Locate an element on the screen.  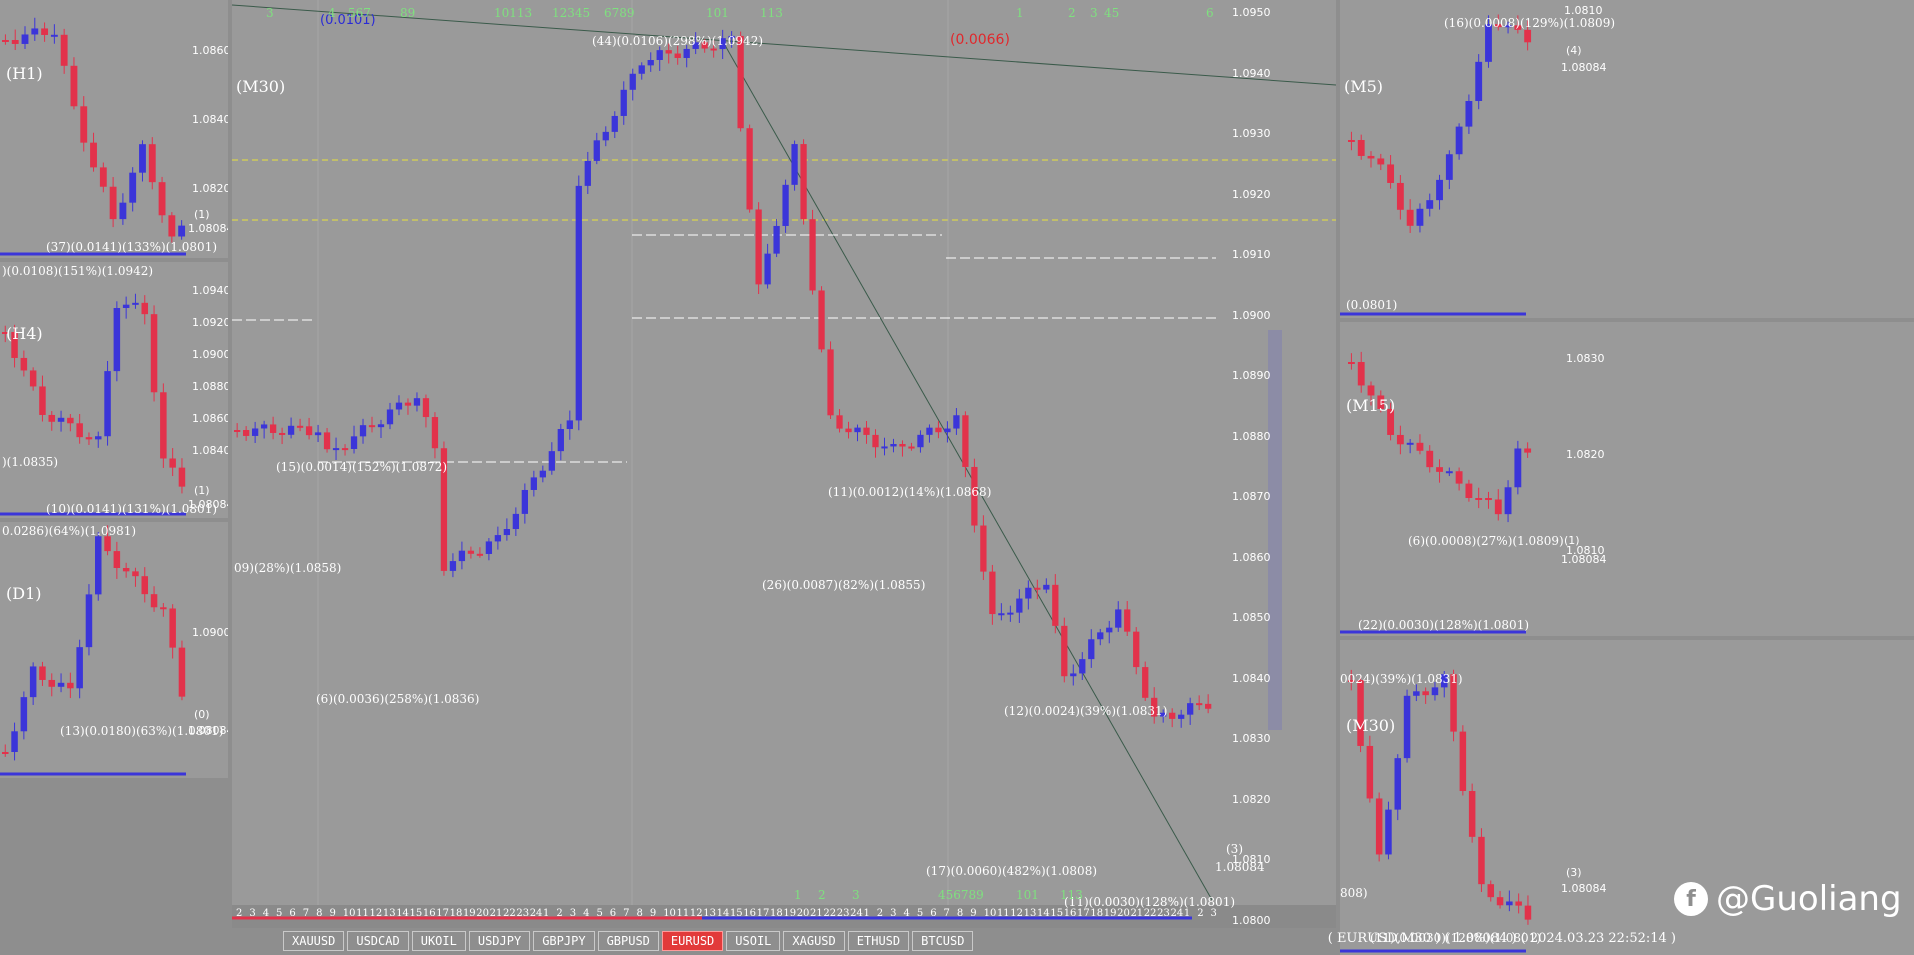
symbol-tab-usoil: USOIL is located at coordinates (753, 941).